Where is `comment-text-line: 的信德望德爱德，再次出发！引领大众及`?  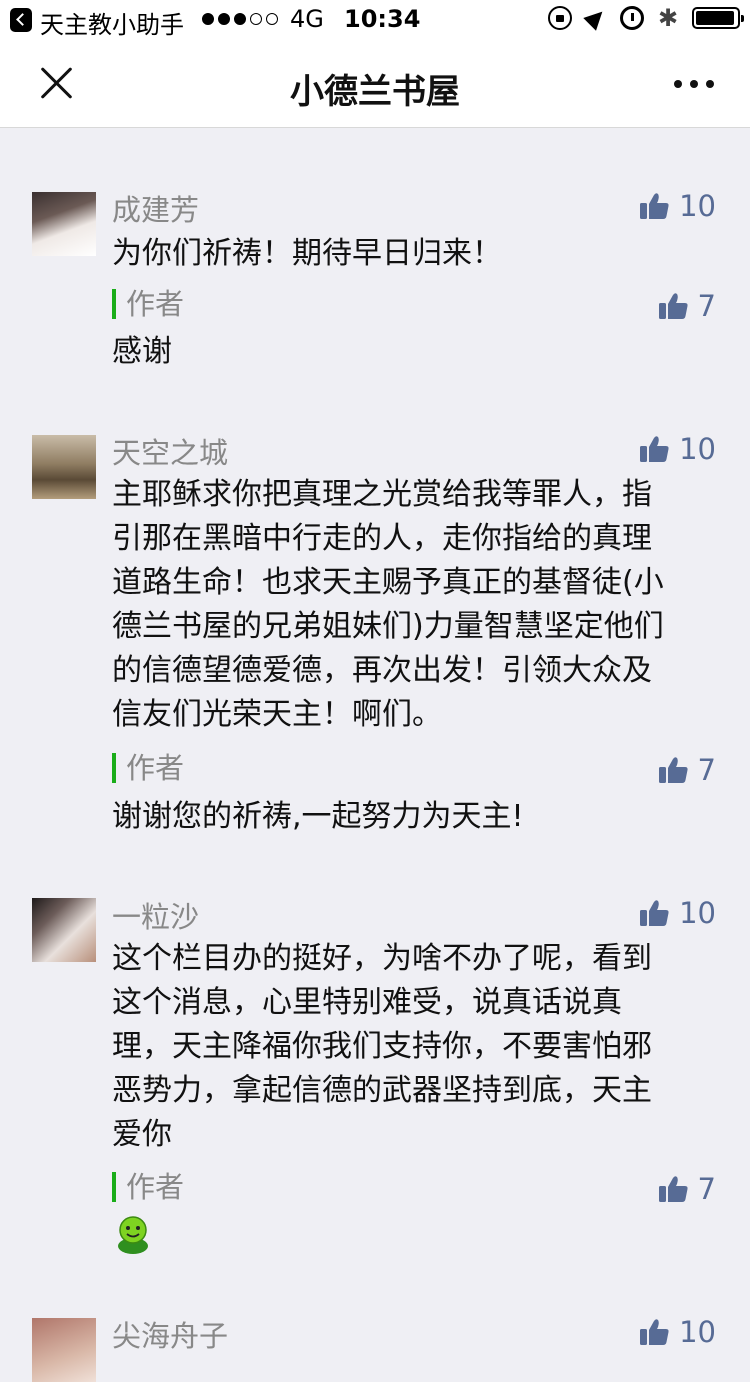 comment-text-line: 的信德望德爱德，再次出发！引领大众及 is located at coordinates (382, 670).